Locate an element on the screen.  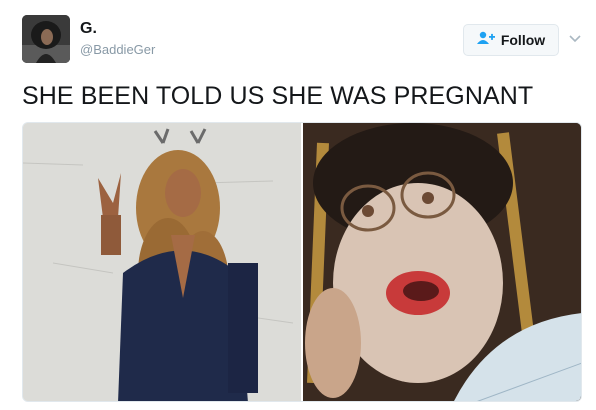
chevron-down-icon is located at coordinates (575, 39).